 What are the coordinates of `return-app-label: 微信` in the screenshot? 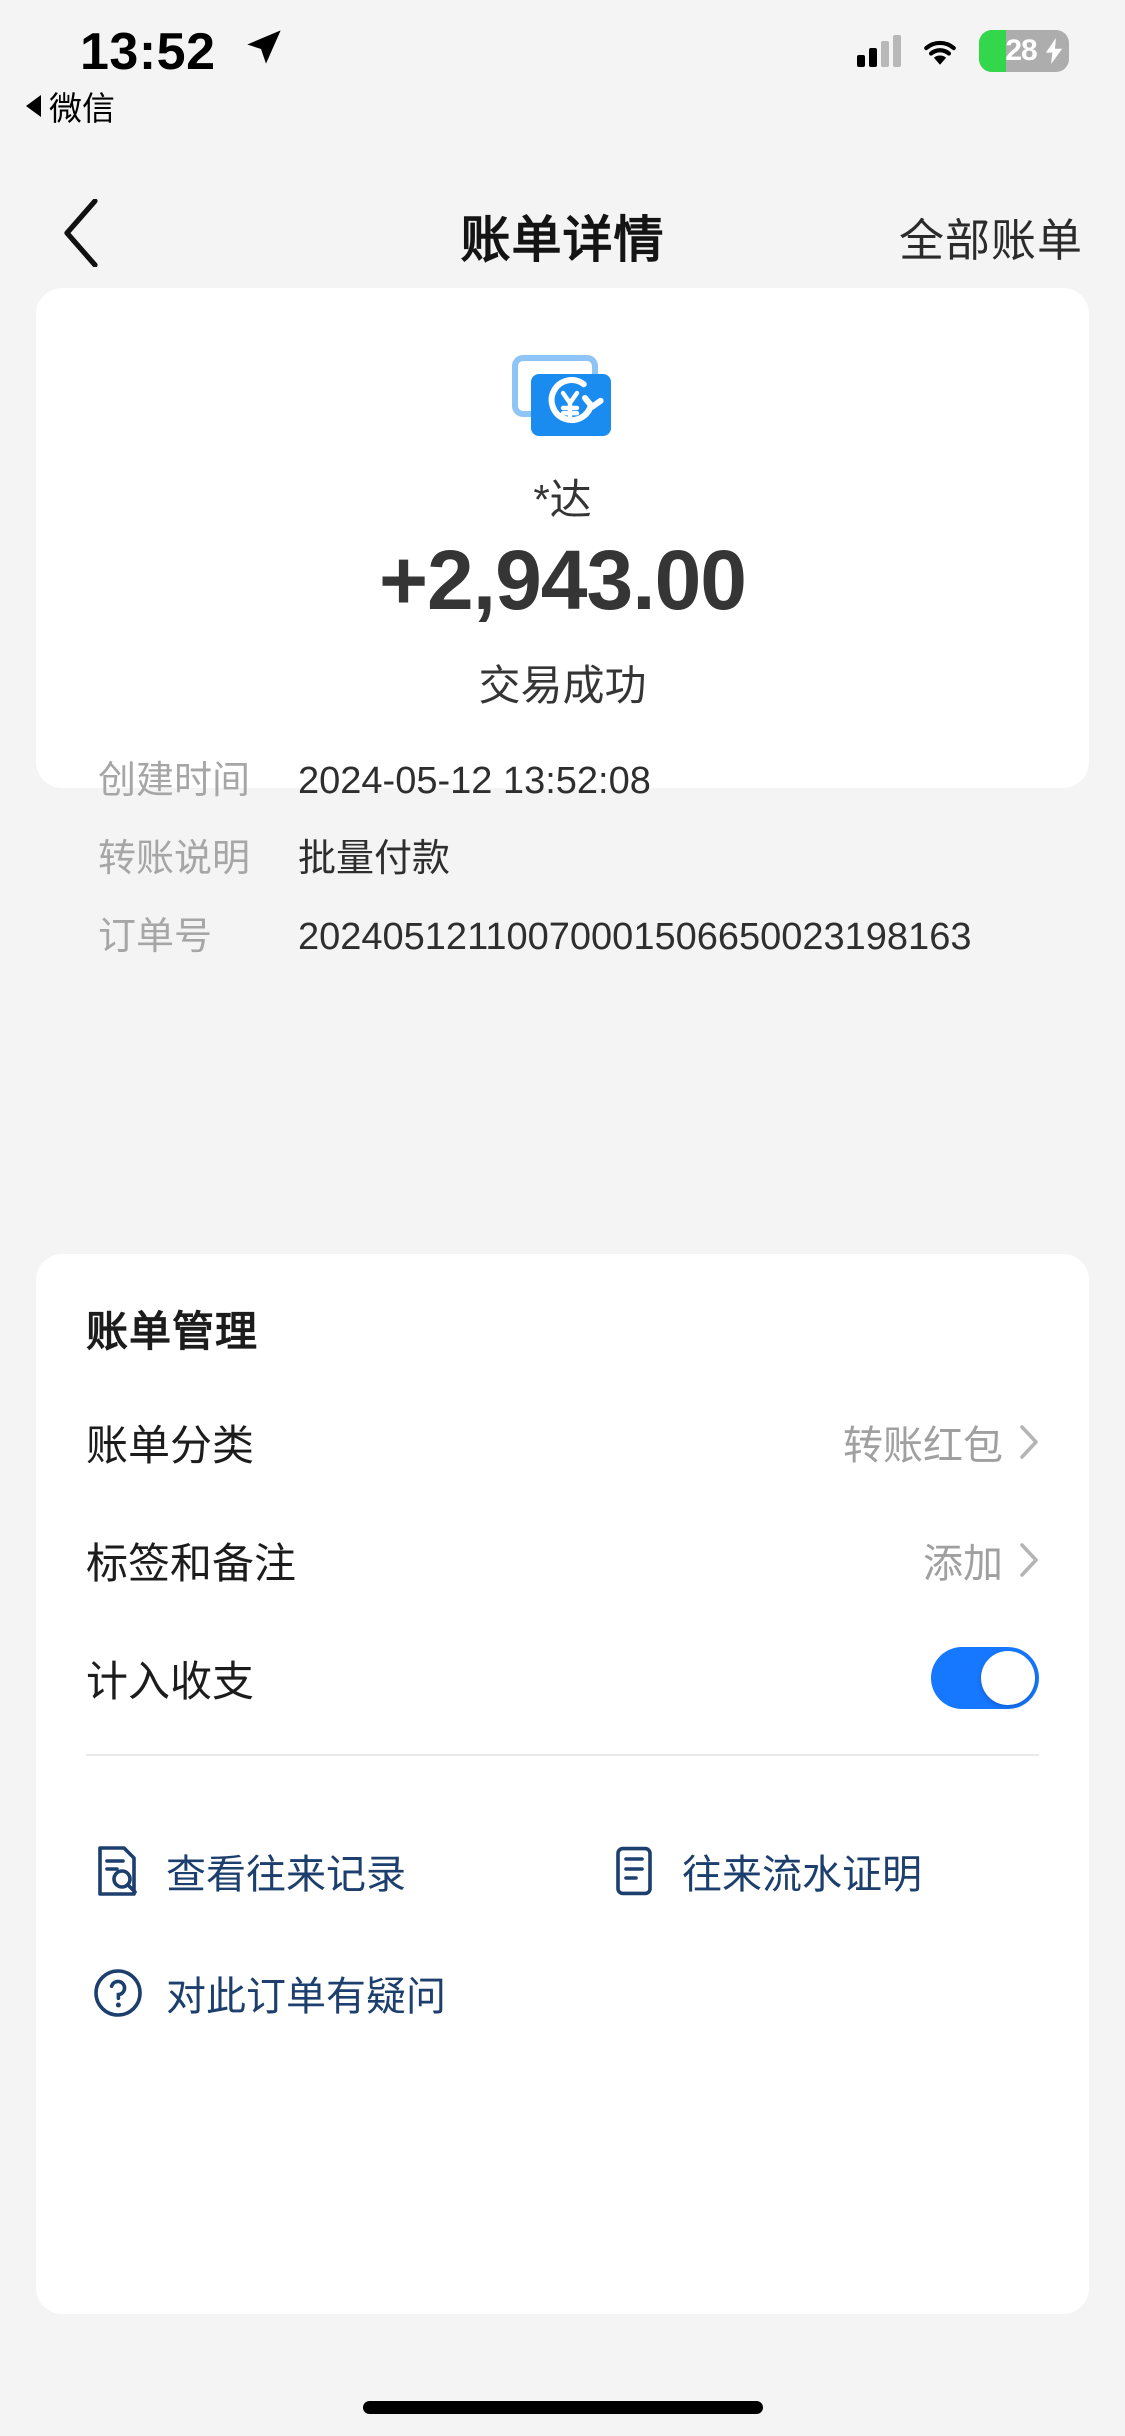 It's located at (82, 108).